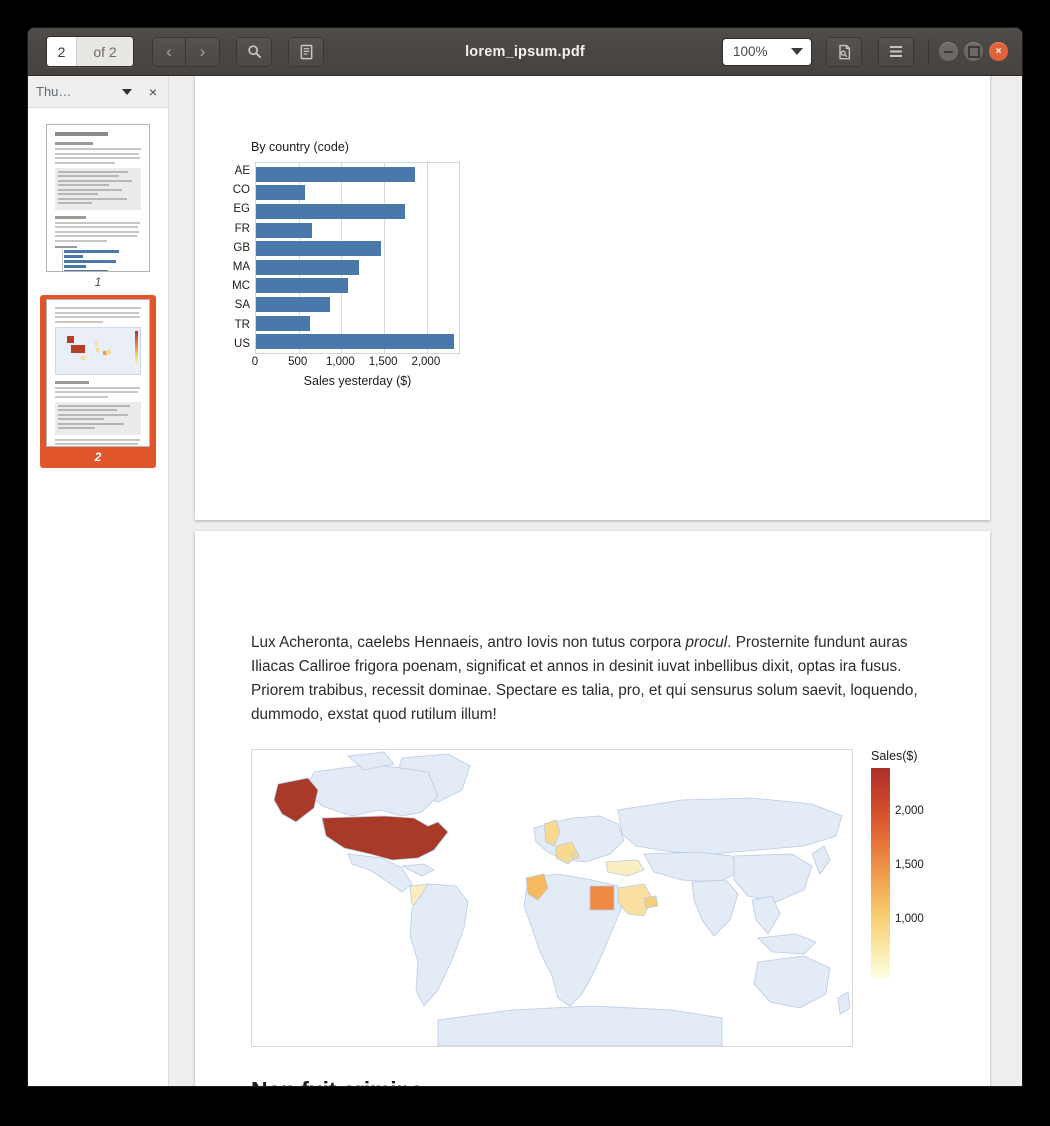 This screenshot has height=1126, width=1050. What do you see at coordinates (242, 305) in the screenshot?
I see `chart-y-tick-SA: SA` at bounding box center [242, 305].